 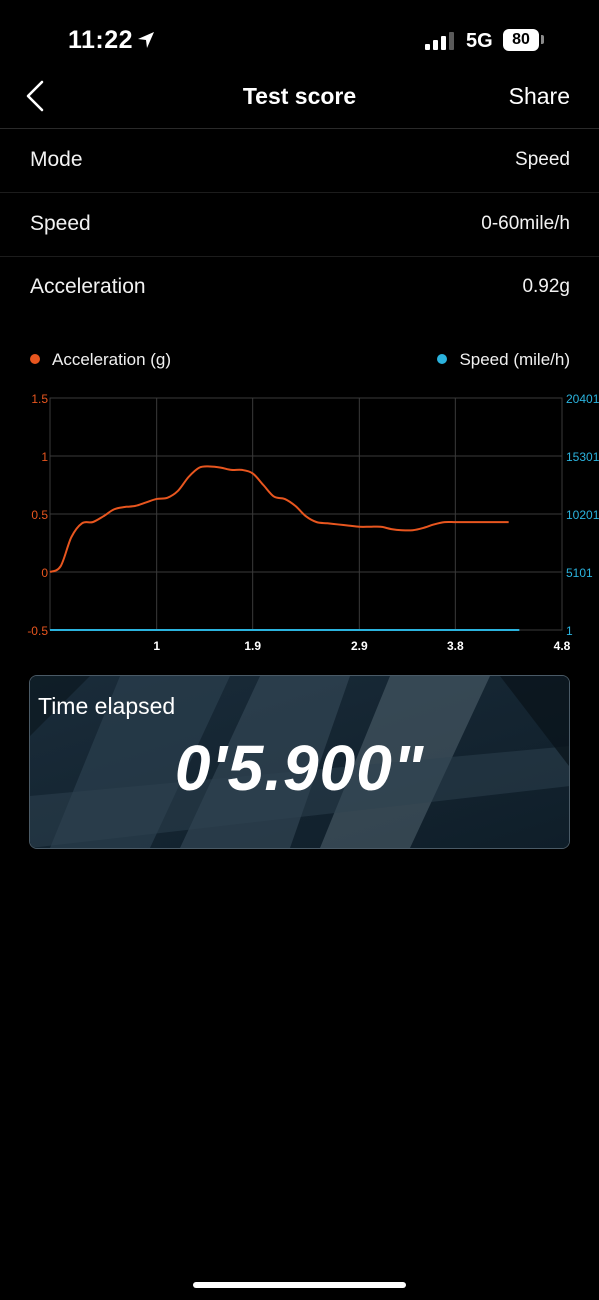 What do you see at coordinates (299, 225) in the screenshot?
I see `speed-row: Speed 0-60mile/h` at bounding box center [299, 225].